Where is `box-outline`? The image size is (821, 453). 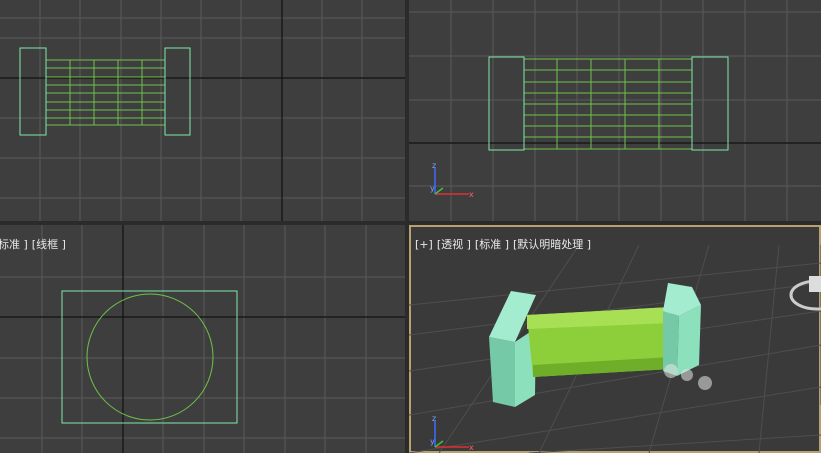
box-outline is located at coordinates (149, 357).